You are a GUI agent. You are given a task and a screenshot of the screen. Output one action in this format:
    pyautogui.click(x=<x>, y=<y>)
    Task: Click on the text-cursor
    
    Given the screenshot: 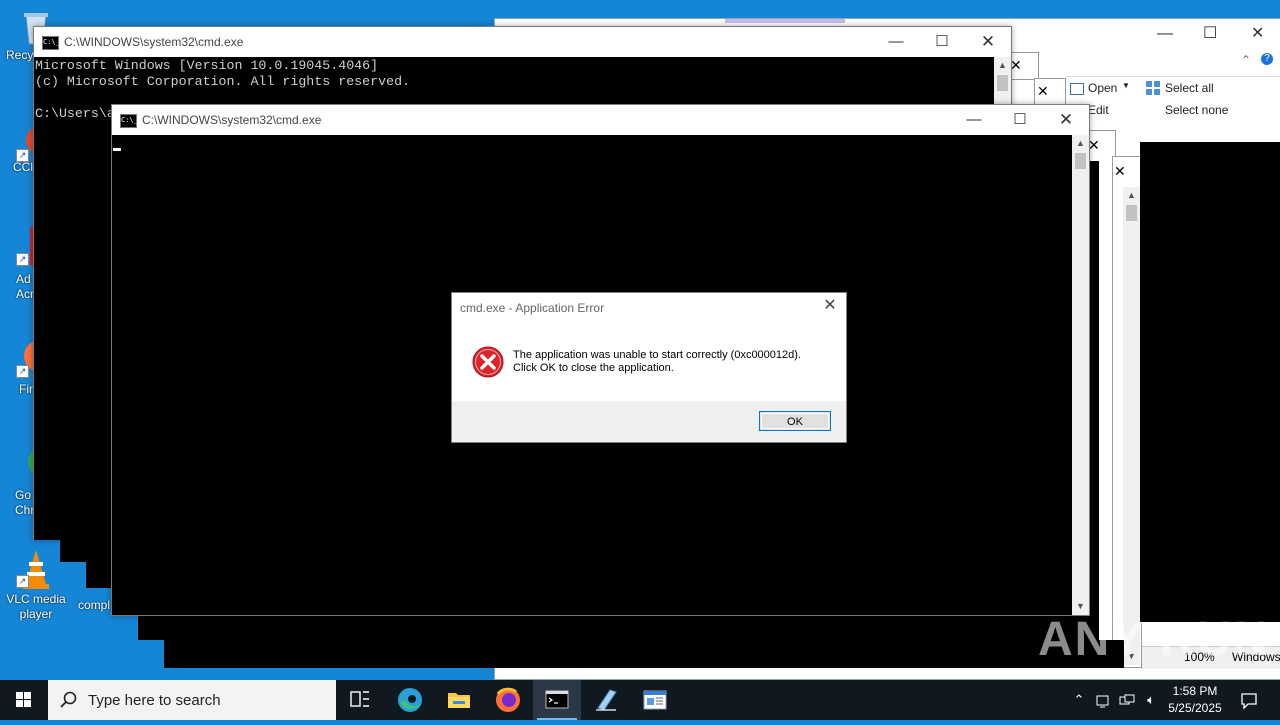 What is the action you would take?
    pyautogui.click(x=117, y=149)
    